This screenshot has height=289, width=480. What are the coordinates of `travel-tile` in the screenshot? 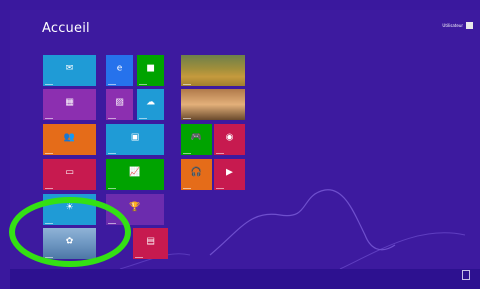 It's located at (213, 104).